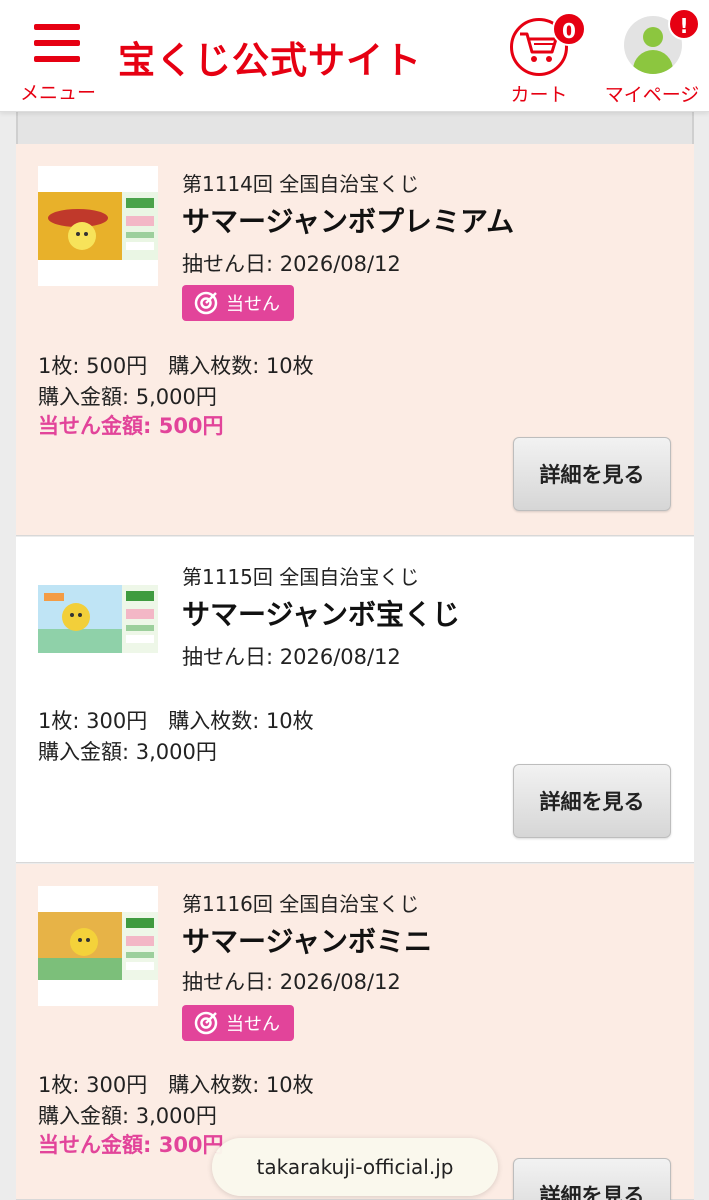 This screenshot has width=709, height=1200. I want to click on cart-button: 0 カート, so click(545, 59).